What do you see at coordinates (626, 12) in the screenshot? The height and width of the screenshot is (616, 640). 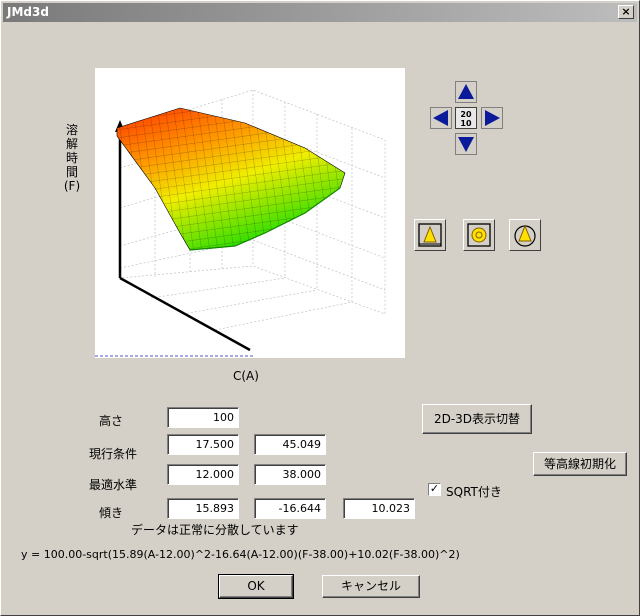 I see `close-button: ×` at bounding box center [626, 12].